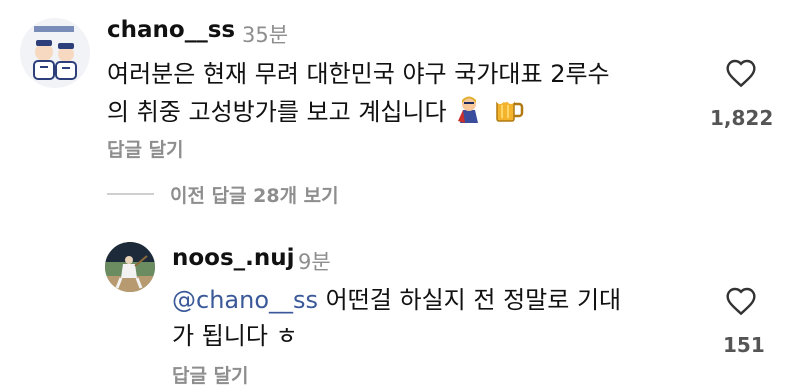 Image resolution: width=800 pixels, height=389 pixels. What do you see at coordinates (744, 345) in the screenshot?
I see `like-count: 151` at bounding box center [744, 345].